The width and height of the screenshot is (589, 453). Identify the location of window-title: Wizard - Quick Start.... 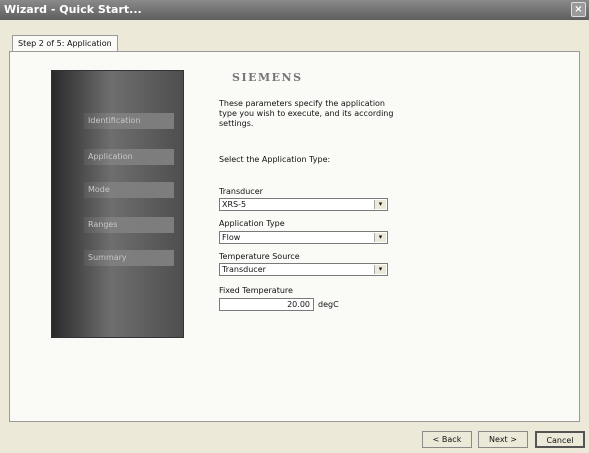
(73, 9).